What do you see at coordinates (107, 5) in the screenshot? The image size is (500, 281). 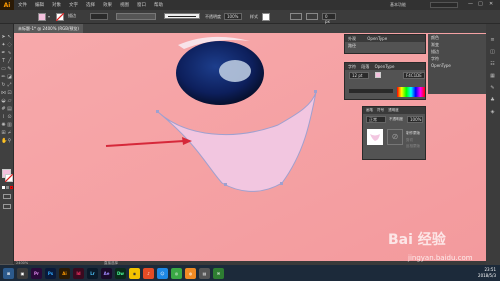 I see `menu-effect: 效果` at bounding box center [107, 5].